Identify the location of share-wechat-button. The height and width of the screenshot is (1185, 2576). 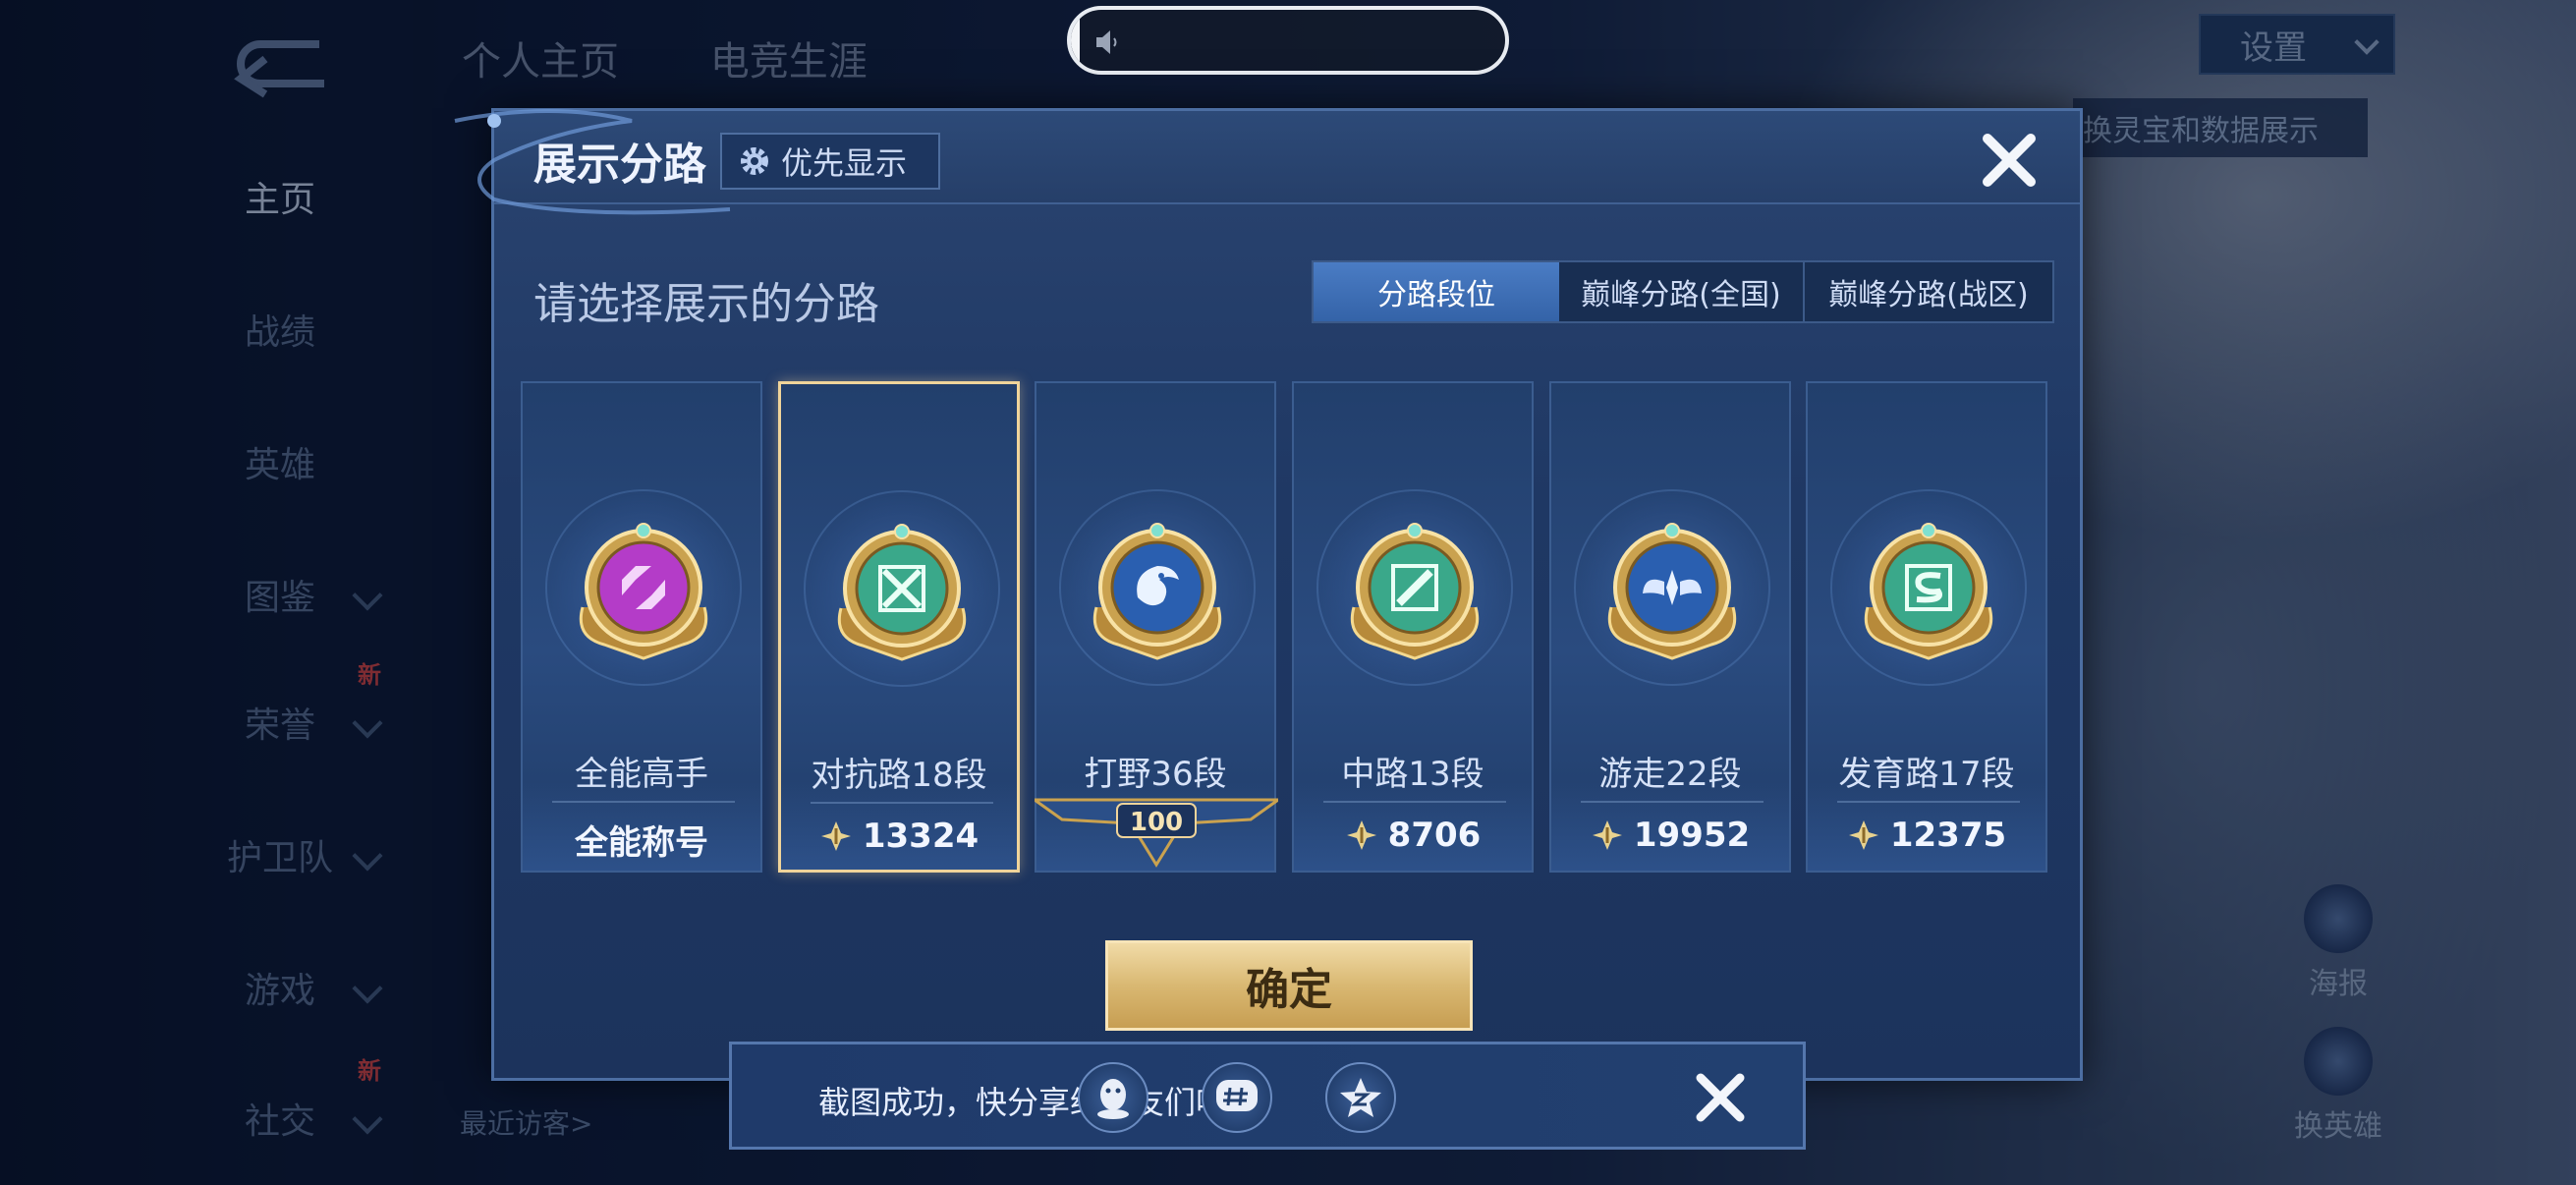
(1237, 1098).